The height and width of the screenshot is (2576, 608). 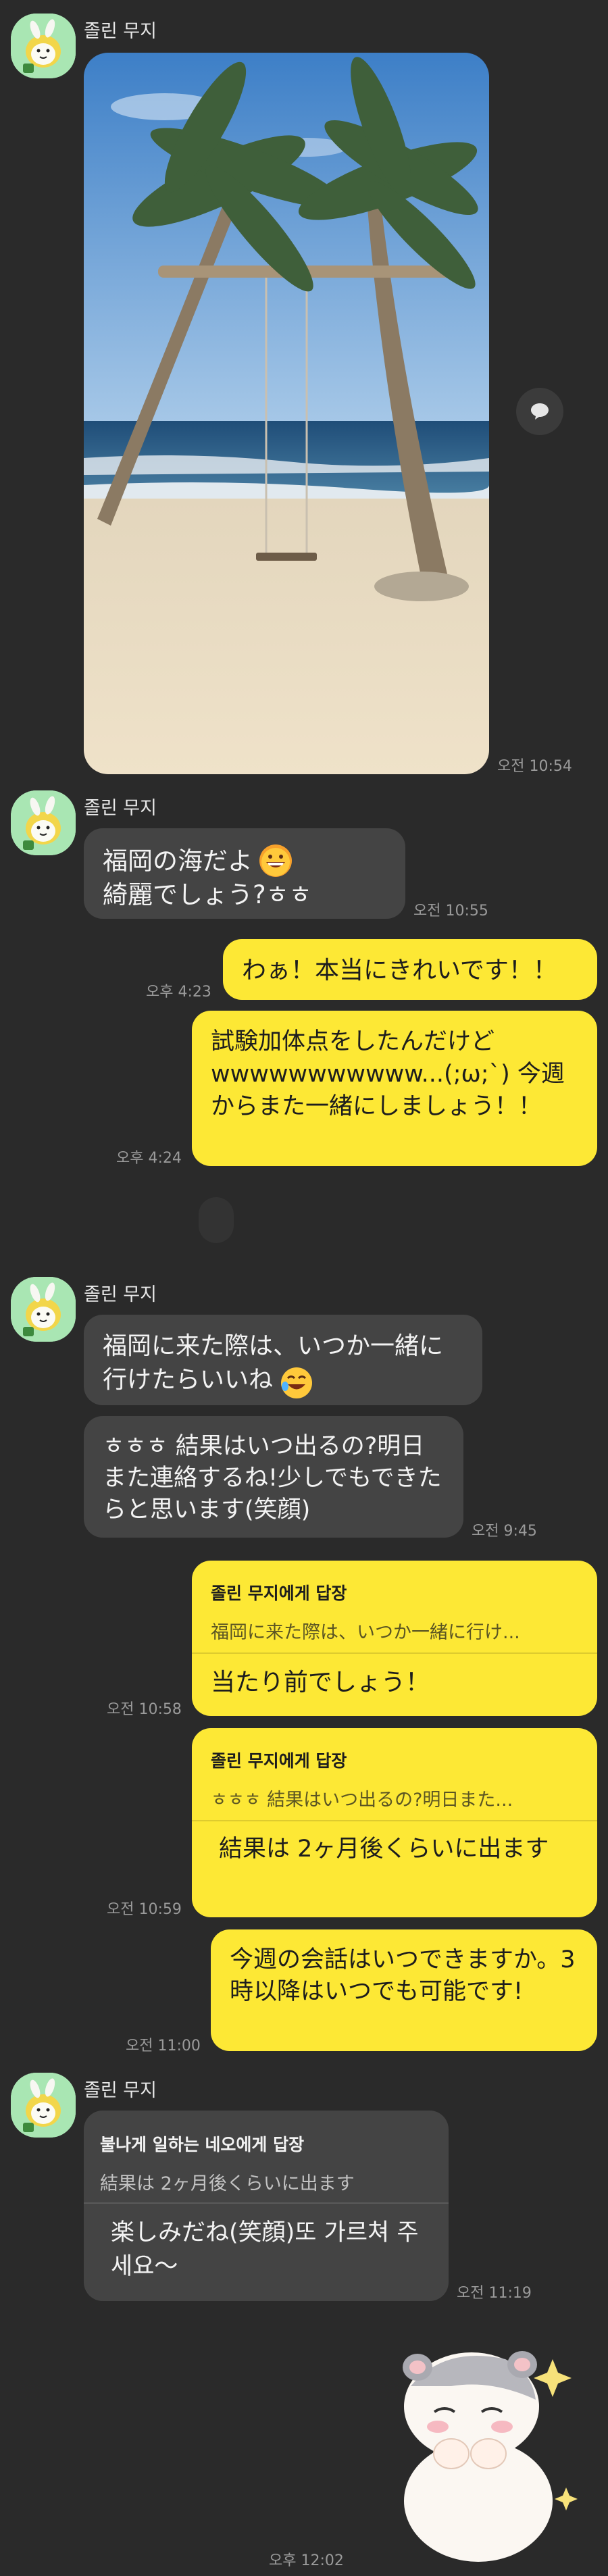 I want to click on message-time: 오전 10:55, so click(x=450, y=911).